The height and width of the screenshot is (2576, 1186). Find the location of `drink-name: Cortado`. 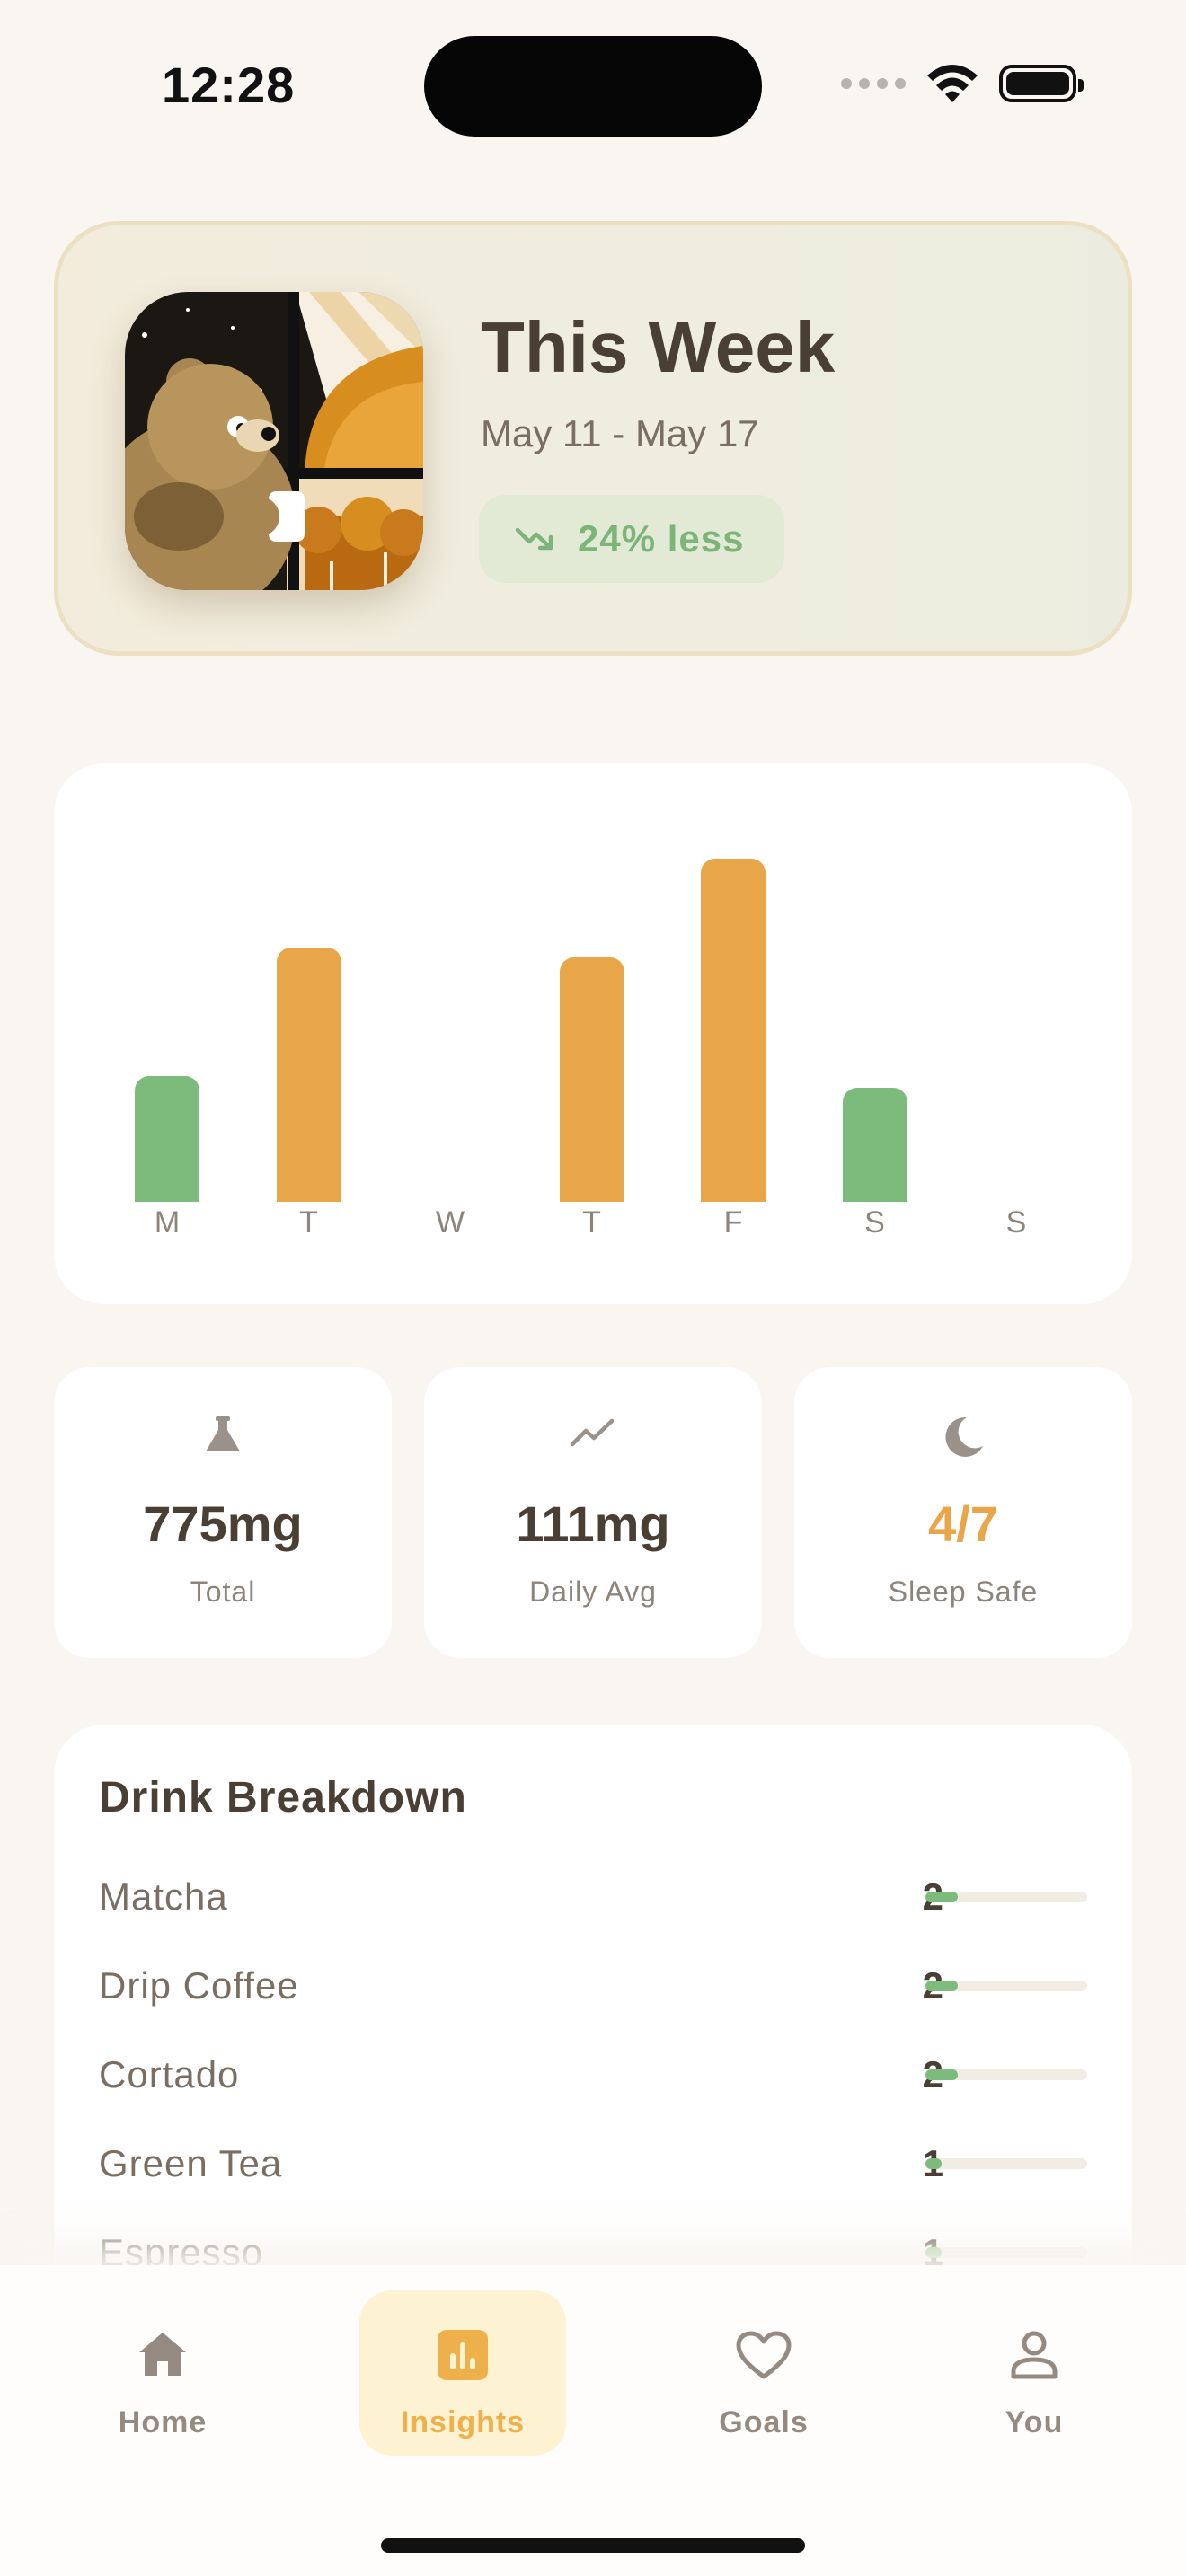

drink-name: Cortado is located at coordinates (169, 2074).